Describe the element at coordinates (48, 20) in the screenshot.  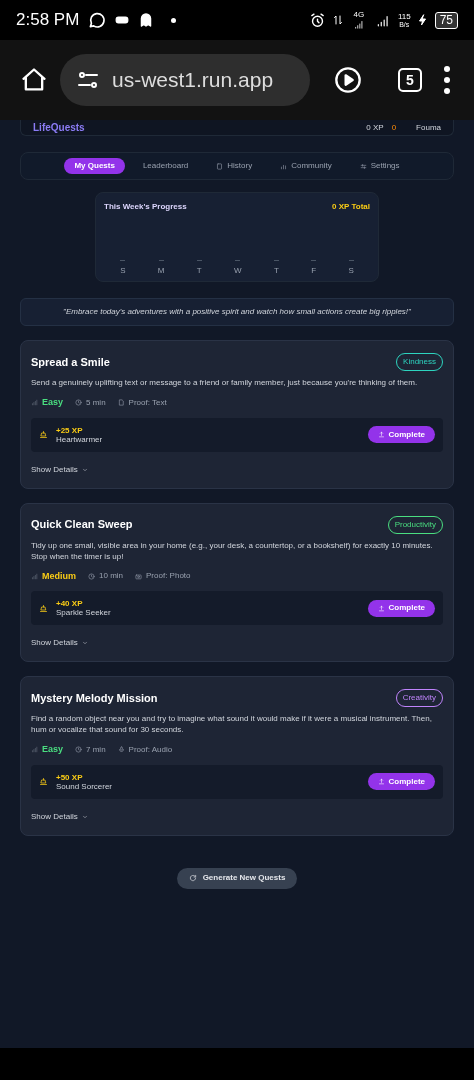
I see `clock-time: 2:58 PM` at that location.